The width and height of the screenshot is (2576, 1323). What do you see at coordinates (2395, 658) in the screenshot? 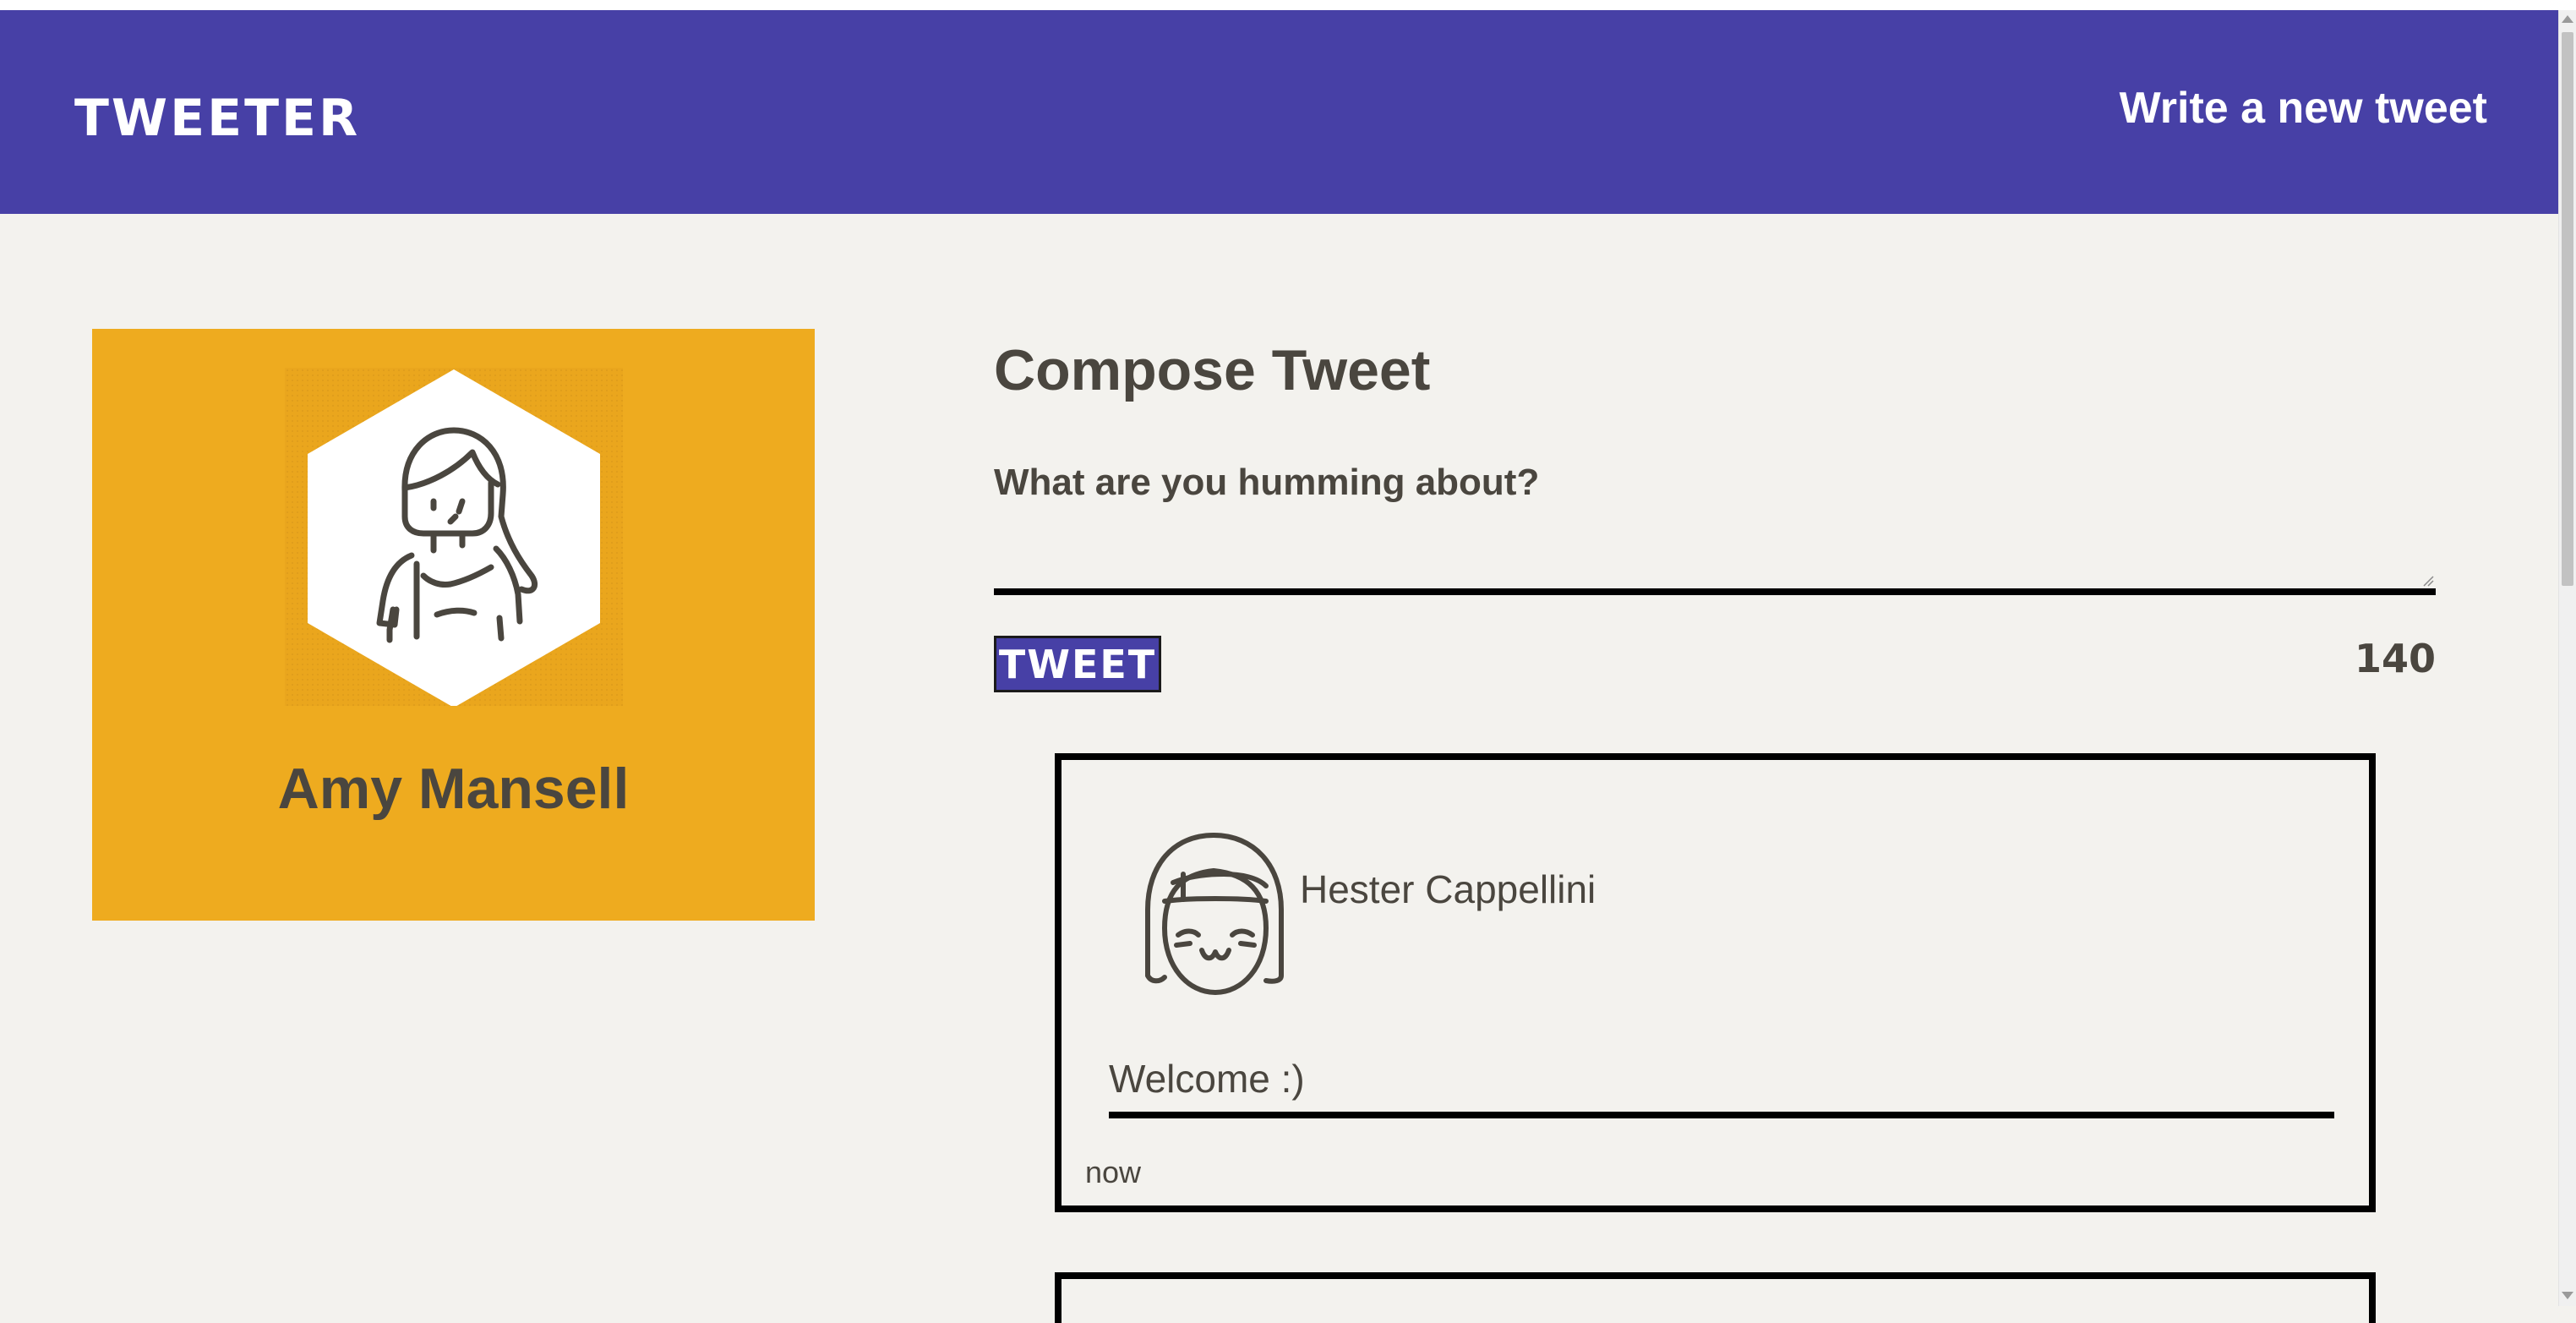
I see `character-counter: 140` at bounding box center [2395, 658].